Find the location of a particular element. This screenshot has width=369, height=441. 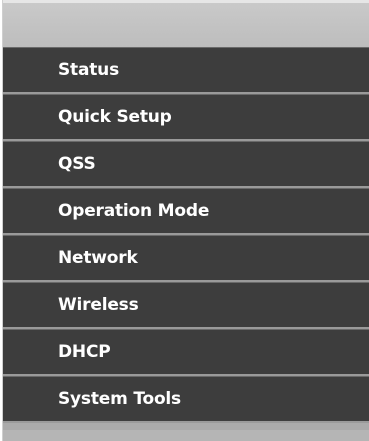

menu-item-network: Network is located at coordinates (186, 258).